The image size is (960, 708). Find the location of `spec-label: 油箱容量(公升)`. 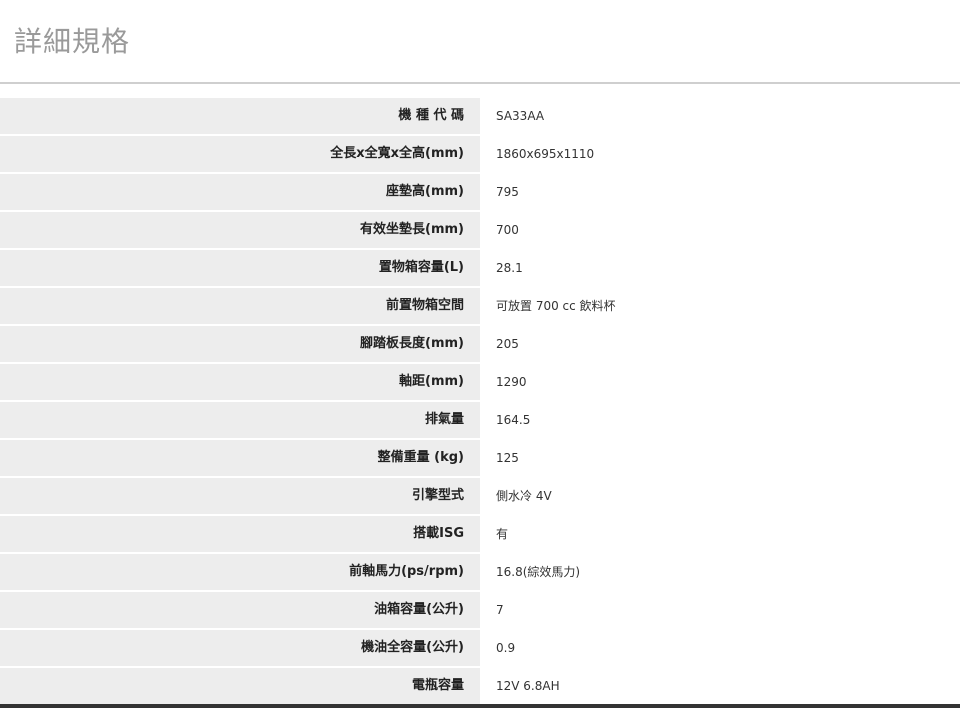

spec-label: 油箱容量(公升) is located at coordinates (240, 610).